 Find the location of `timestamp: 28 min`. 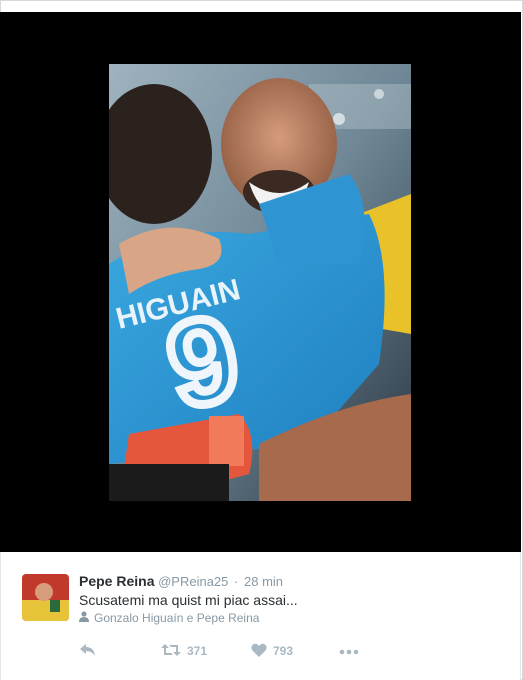

timestamp: 28 min is located at coordinates (263, 581).